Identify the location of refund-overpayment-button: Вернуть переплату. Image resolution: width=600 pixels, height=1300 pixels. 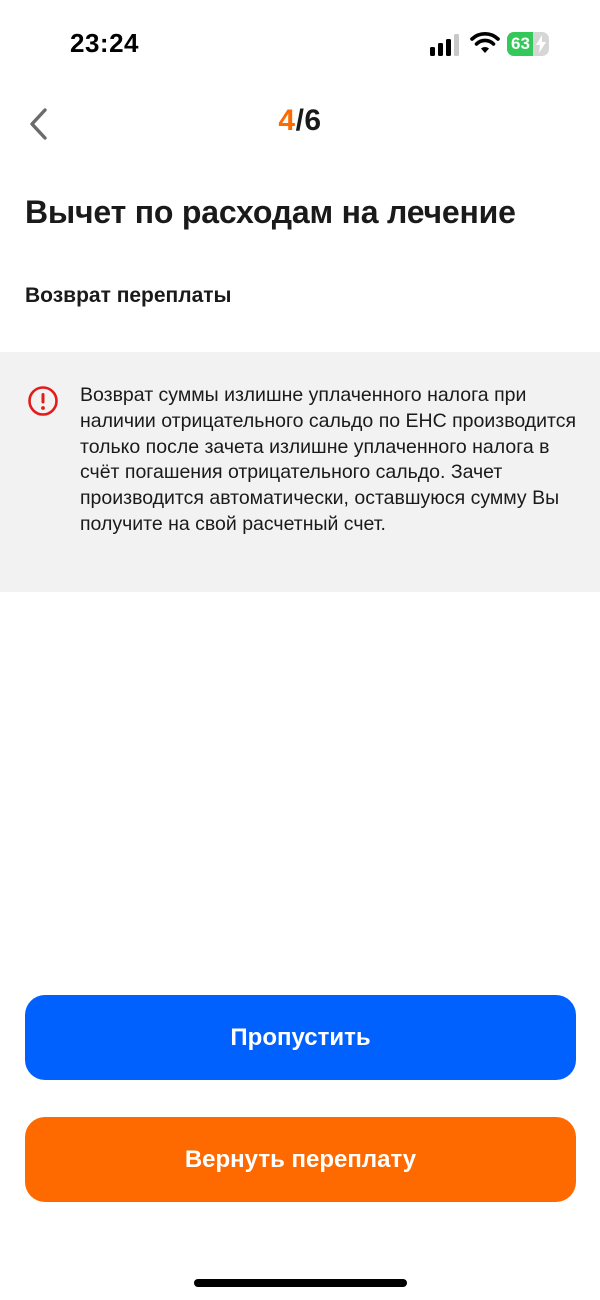
(300, 1159).